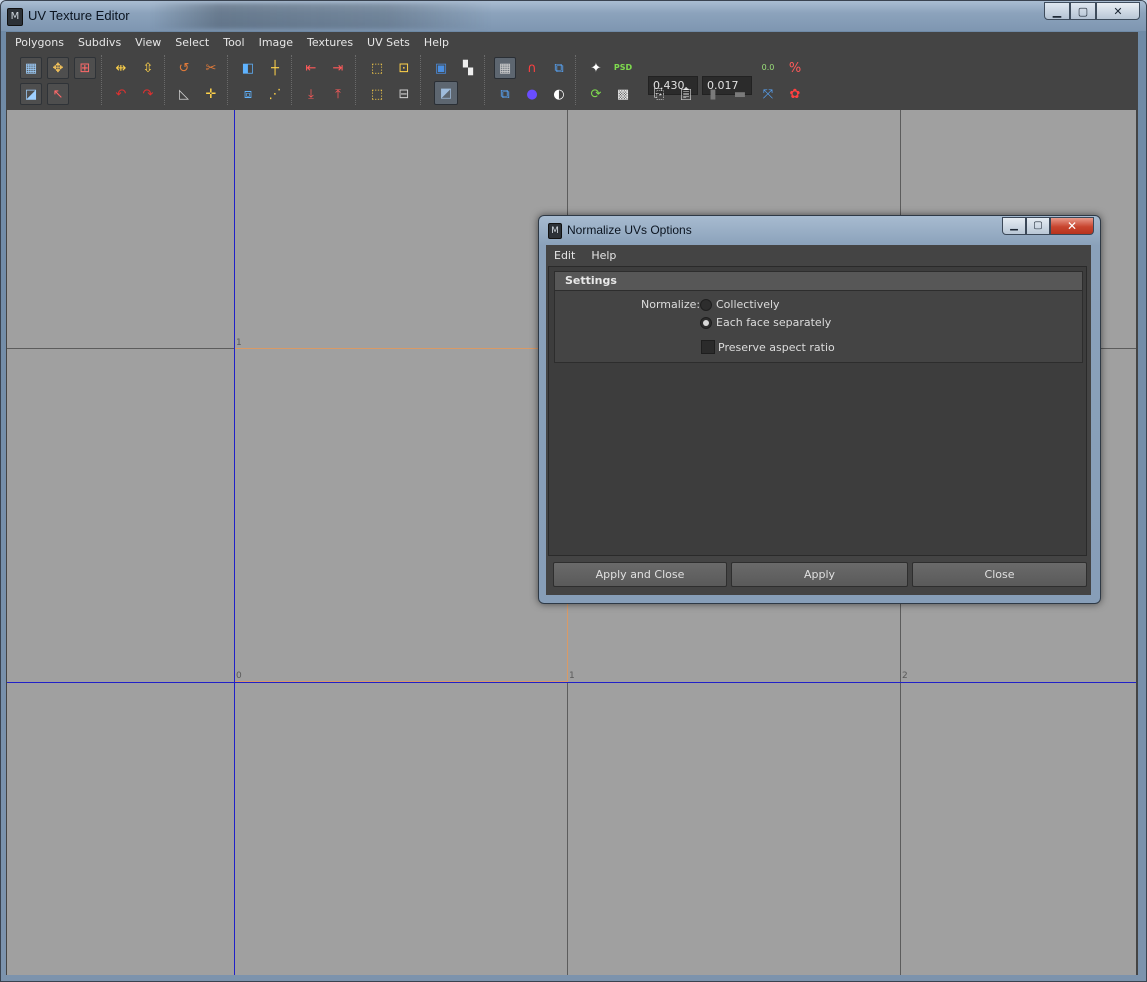 The height and width of the screenshot is (982, 1147). I want to click on align-bottom-icon: ⤓, so click(311, 94).